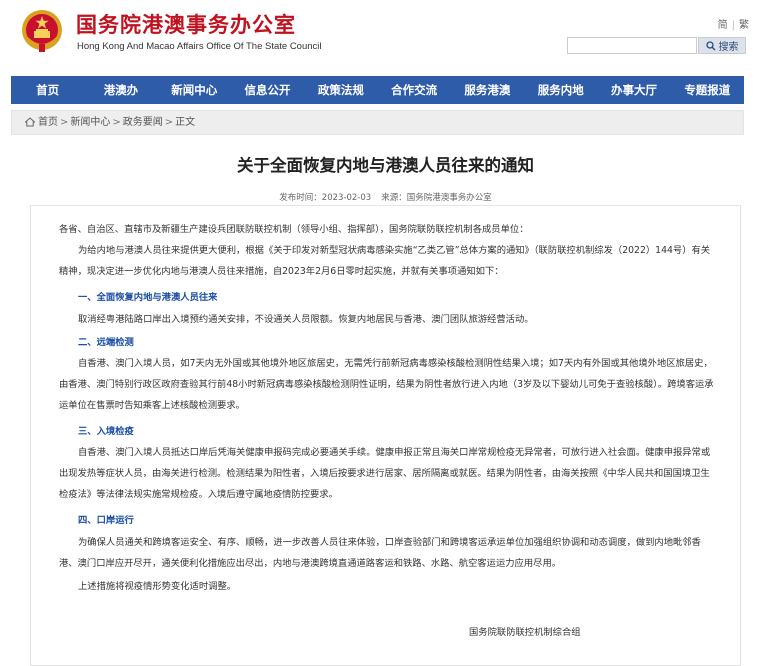  What do you see at coordinates (633, 90) in the screenshot?
I see `nav-item-services: 办事大厅` at bounding box center [633, 90].